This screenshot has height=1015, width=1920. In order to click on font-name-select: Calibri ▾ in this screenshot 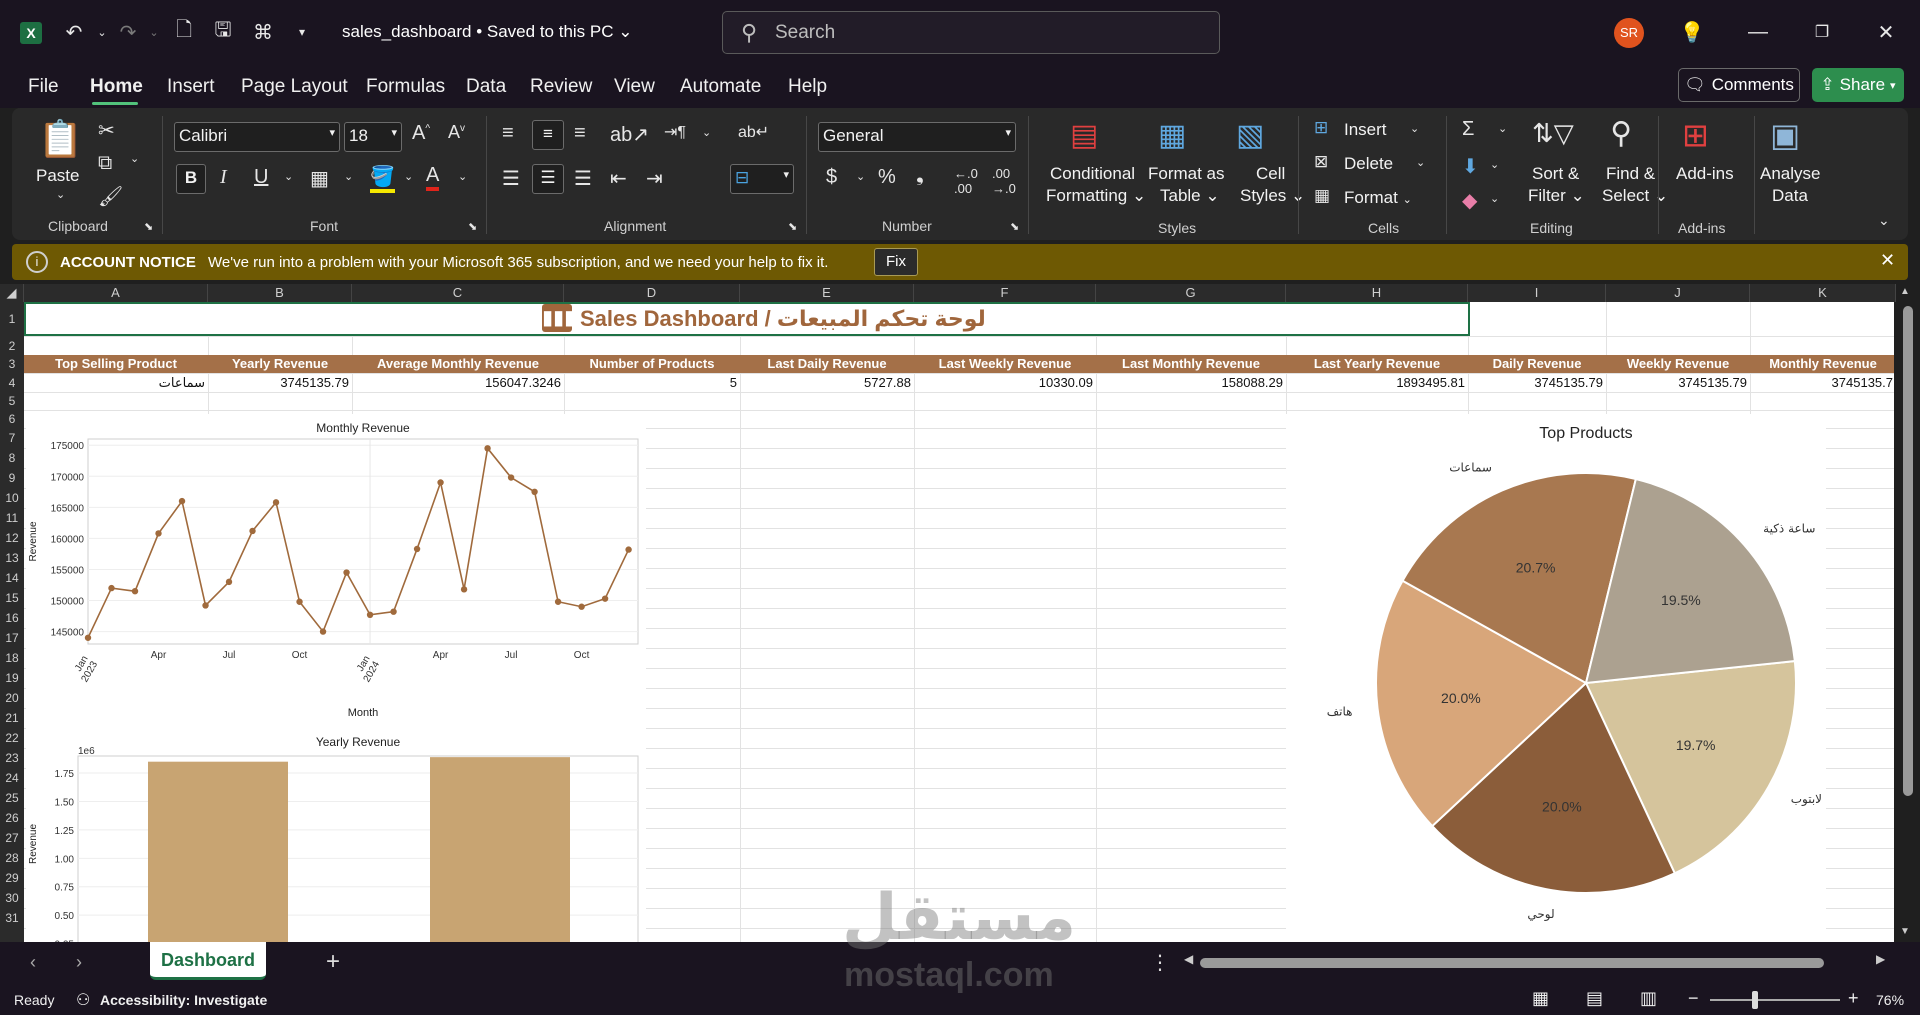, I will do `click(257, 137)`.